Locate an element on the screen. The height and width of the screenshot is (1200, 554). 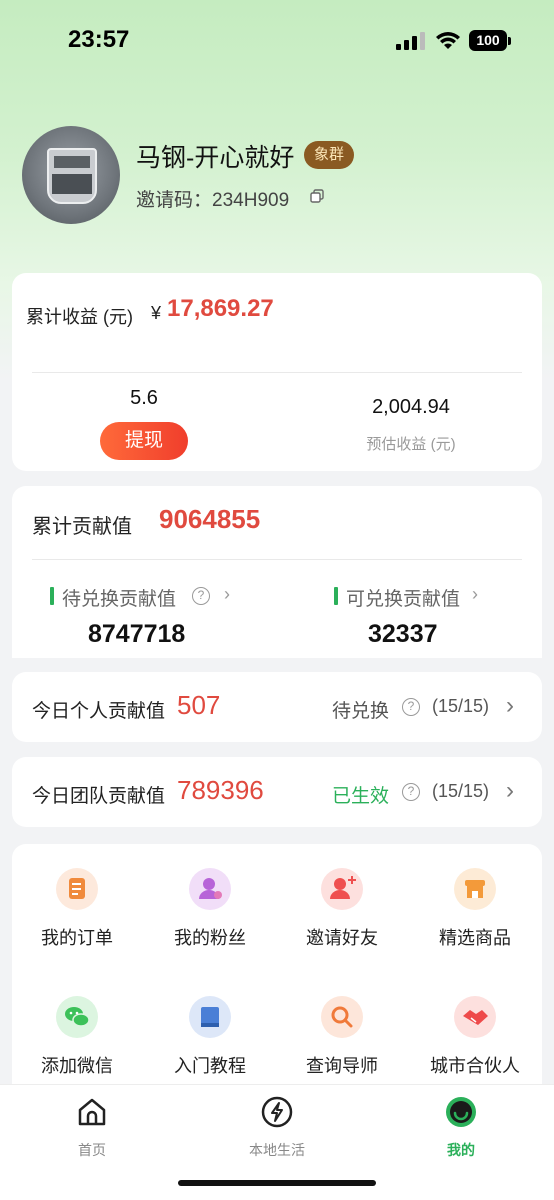
grid-item-add-wechat: 添加微信 is located at coordinates (77, 1037).